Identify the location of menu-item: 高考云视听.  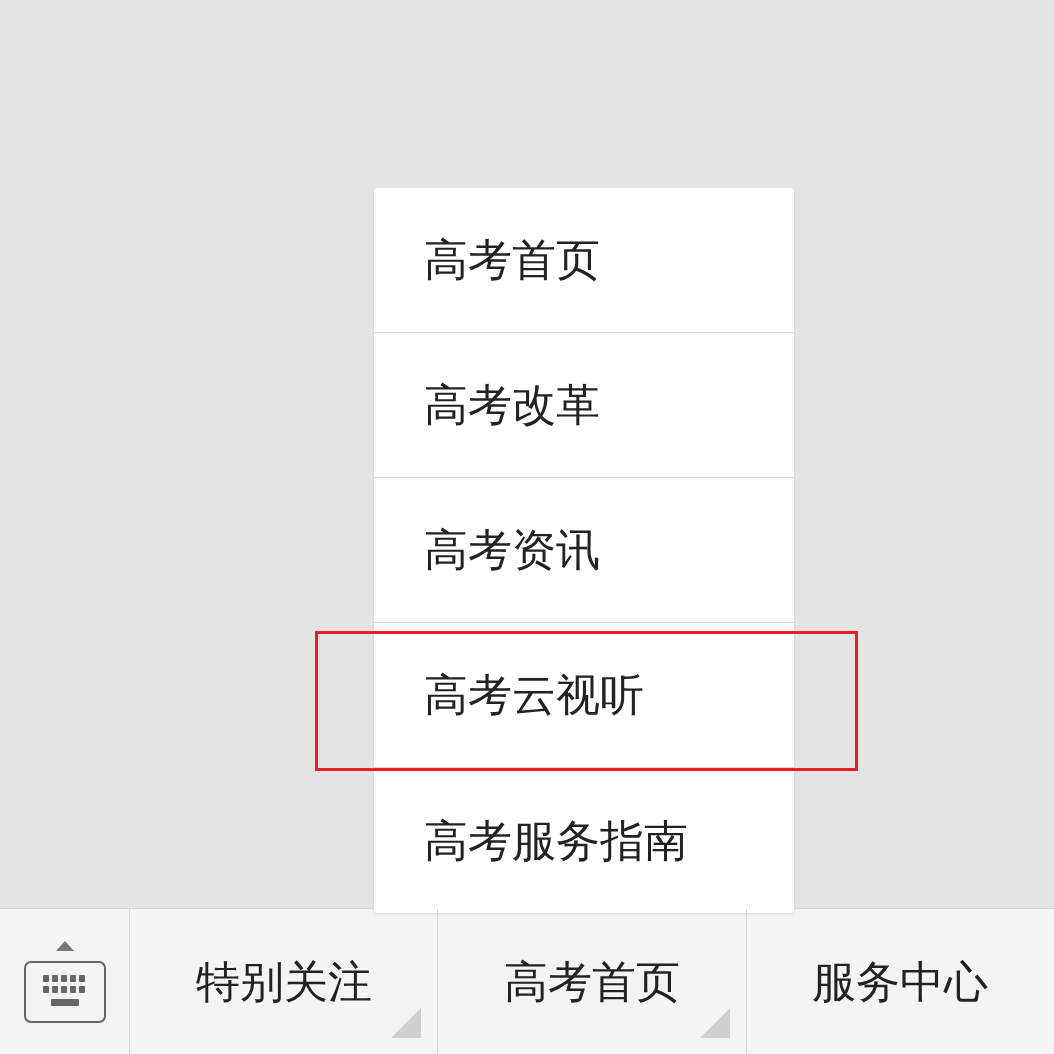
(534, 695).